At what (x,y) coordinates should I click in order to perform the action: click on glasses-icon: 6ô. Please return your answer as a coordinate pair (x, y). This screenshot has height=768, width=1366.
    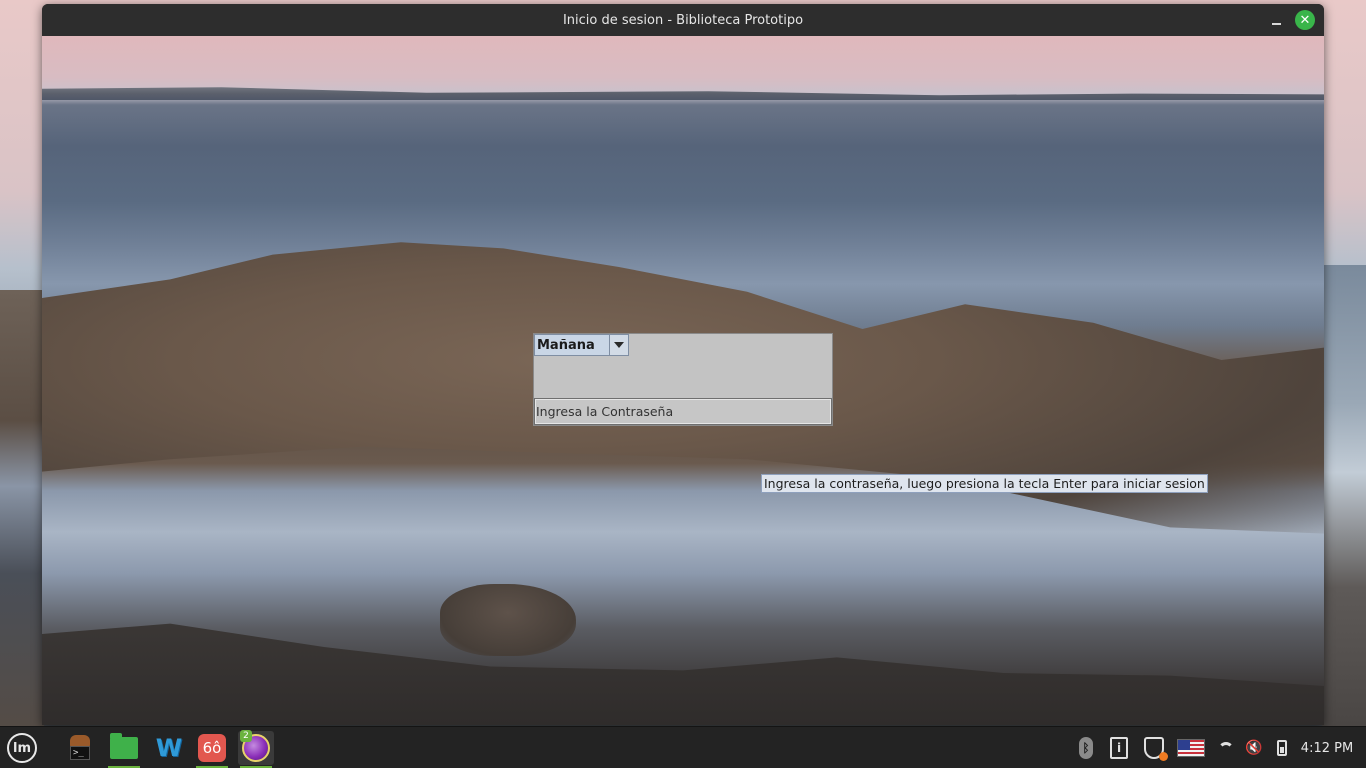
    Looking at the image, I should click on (212, 748).